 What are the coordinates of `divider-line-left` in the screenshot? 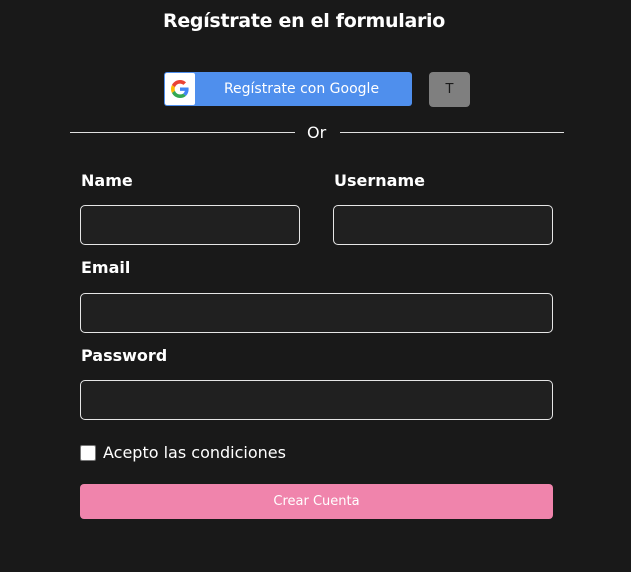 It's located at (182, 132).